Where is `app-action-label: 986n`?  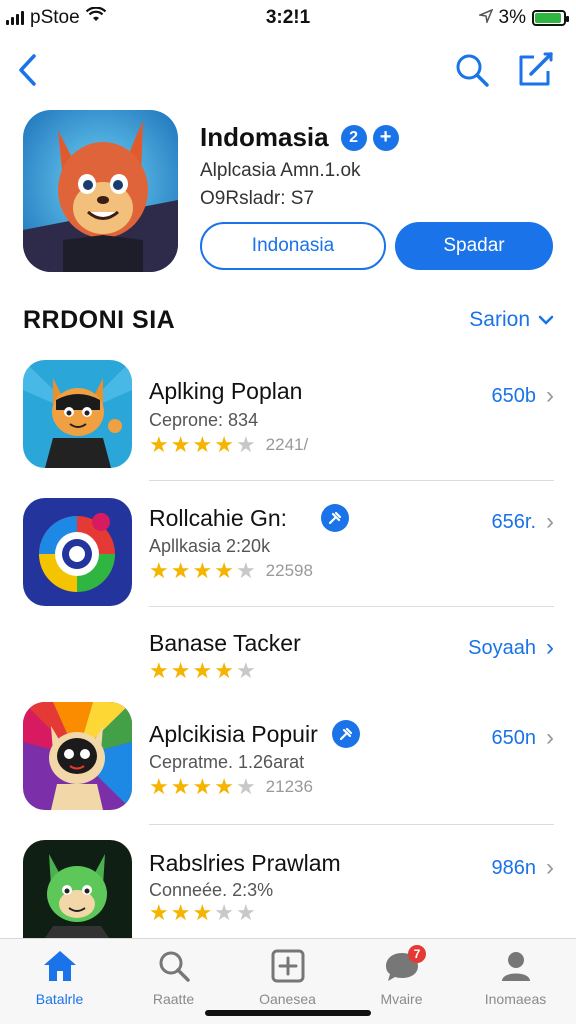
app-action-label: 986n is located at coordinates (514, 867).